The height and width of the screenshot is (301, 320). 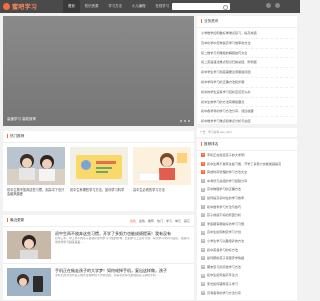 What do you see at coordinates (133, 221) in the screenshot?
I see `tab-latest: 最新` at bounding box center [133, 221].